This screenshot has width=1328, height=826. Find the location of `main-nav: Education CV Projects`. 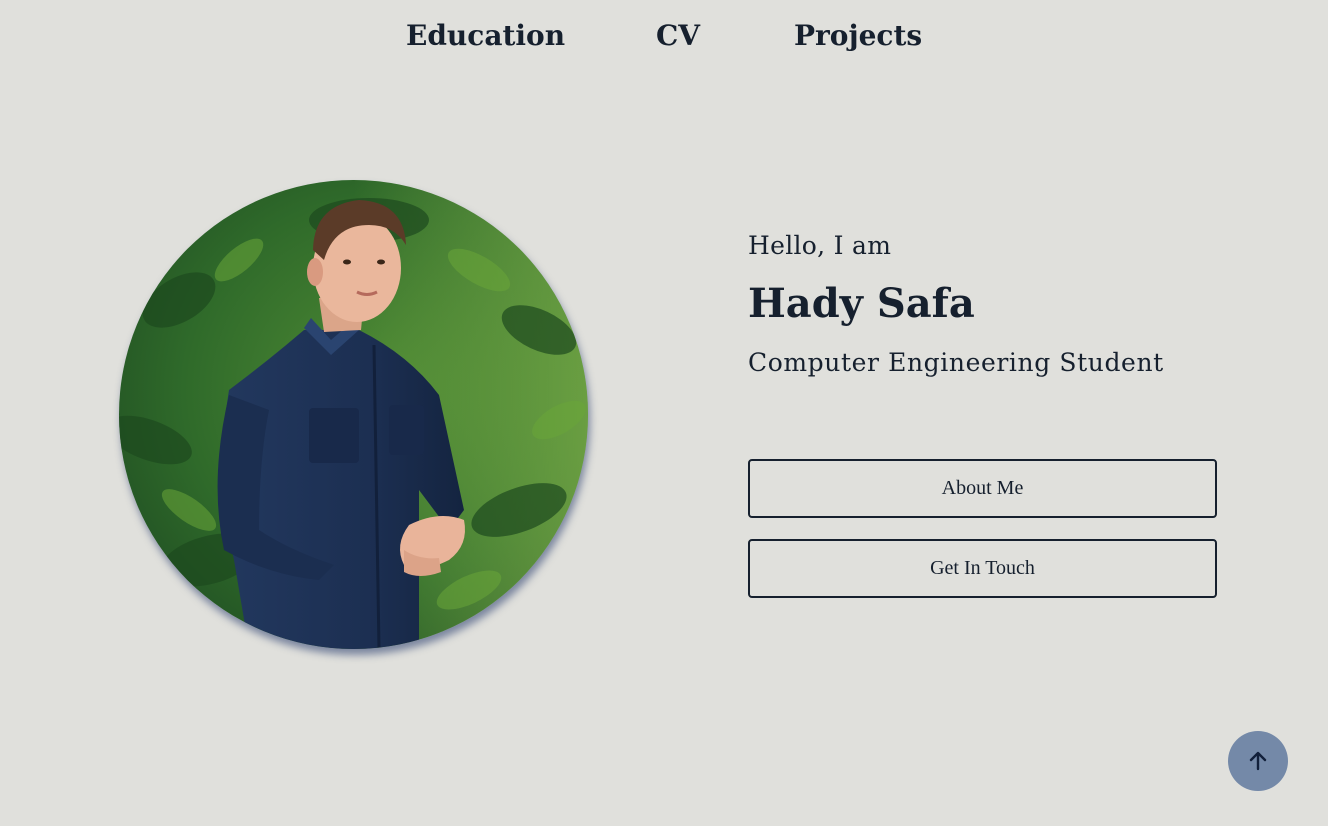

main-nav: Education CV Projects is located at coordinates (664, 37).